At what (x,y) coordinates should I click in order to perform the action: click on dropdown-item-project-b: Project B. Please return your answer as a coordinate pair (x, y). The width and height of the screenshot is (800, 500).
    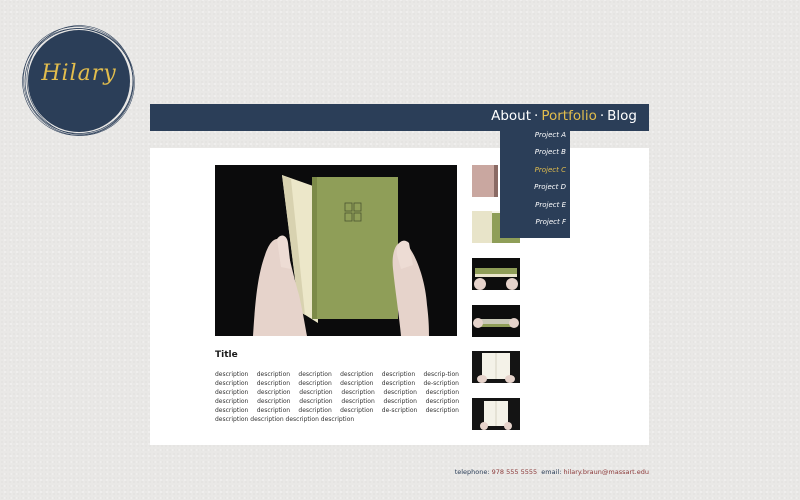
    Looking at the image, I should click on (533, 152).